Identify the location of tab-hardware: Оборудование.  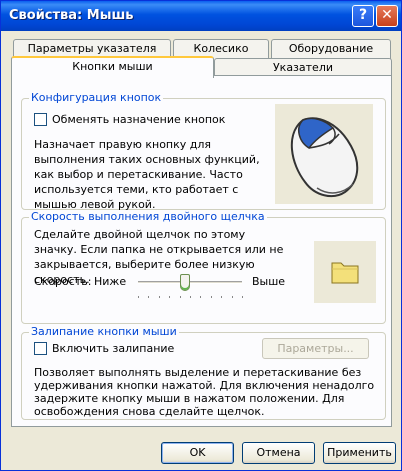
(331, 49).